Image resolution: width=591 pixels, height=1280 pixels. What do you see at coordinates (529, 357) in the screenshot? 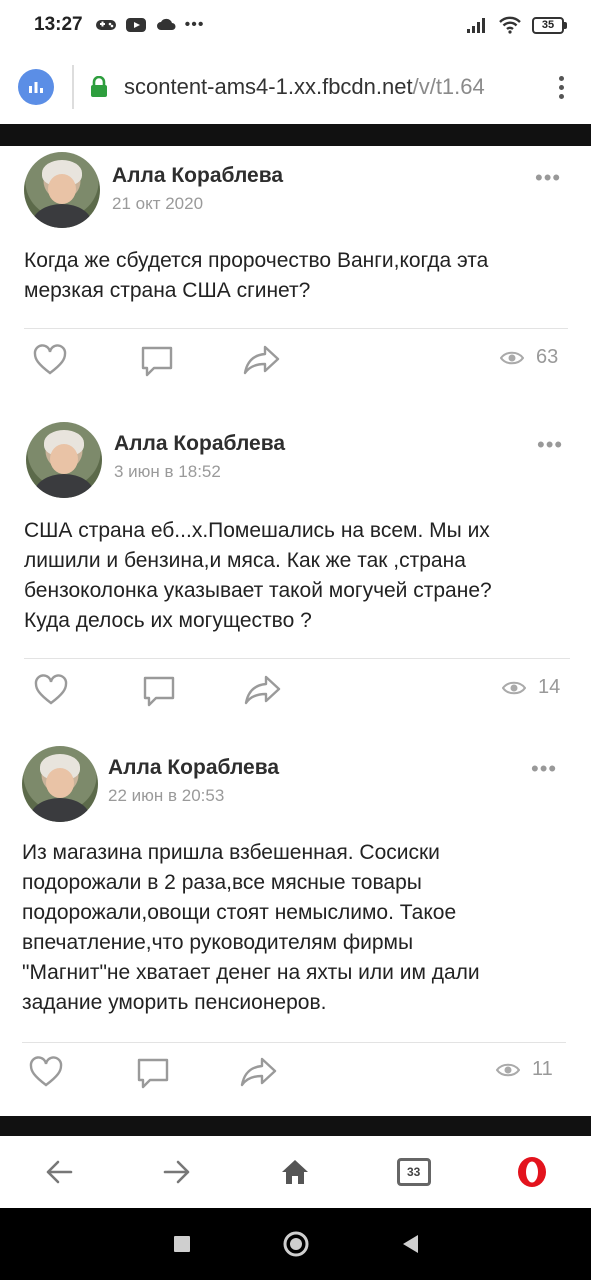
I see `post-views: 63` at bounding box center [529, 357].